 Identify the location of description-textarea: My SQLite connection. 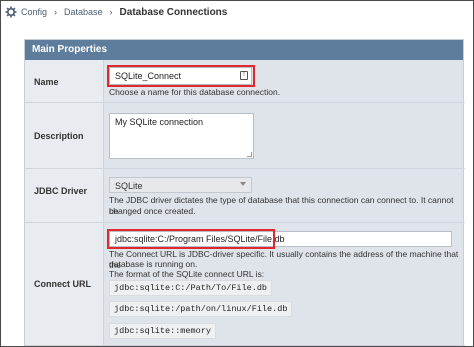
(181, 136).